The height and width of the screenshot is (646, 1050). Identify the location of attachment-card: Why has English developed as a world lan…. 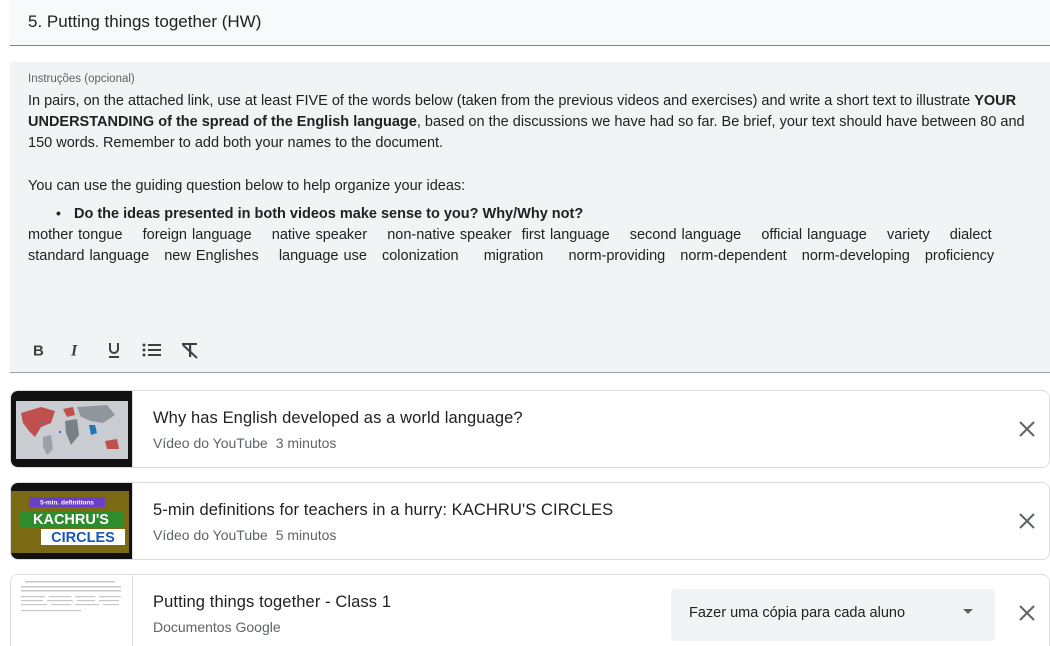
(530, 429).